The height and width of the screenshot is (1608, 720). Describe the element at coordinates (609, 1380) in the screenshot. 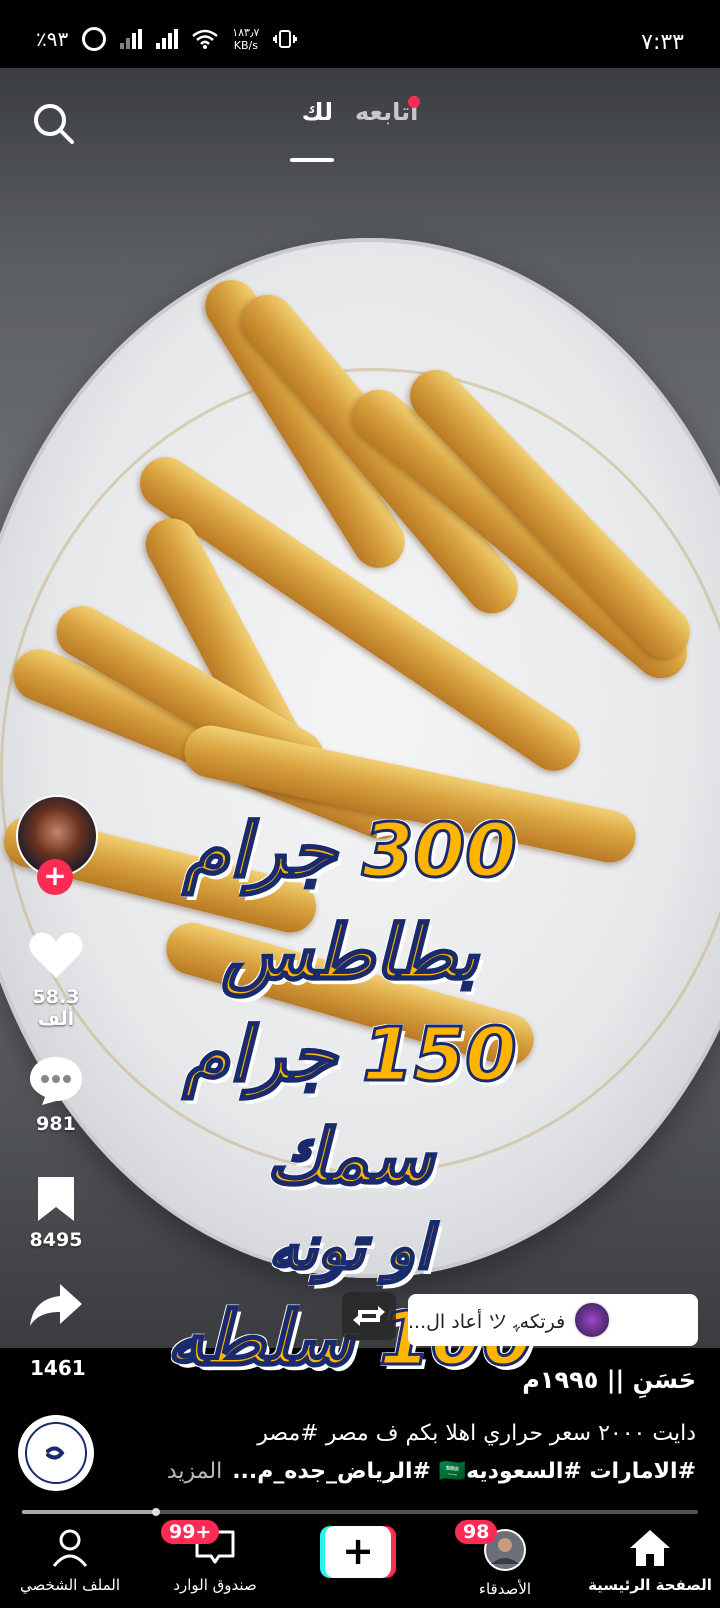

I see `author-name: حَسَنِ || ١٩٩٥م` at that location.